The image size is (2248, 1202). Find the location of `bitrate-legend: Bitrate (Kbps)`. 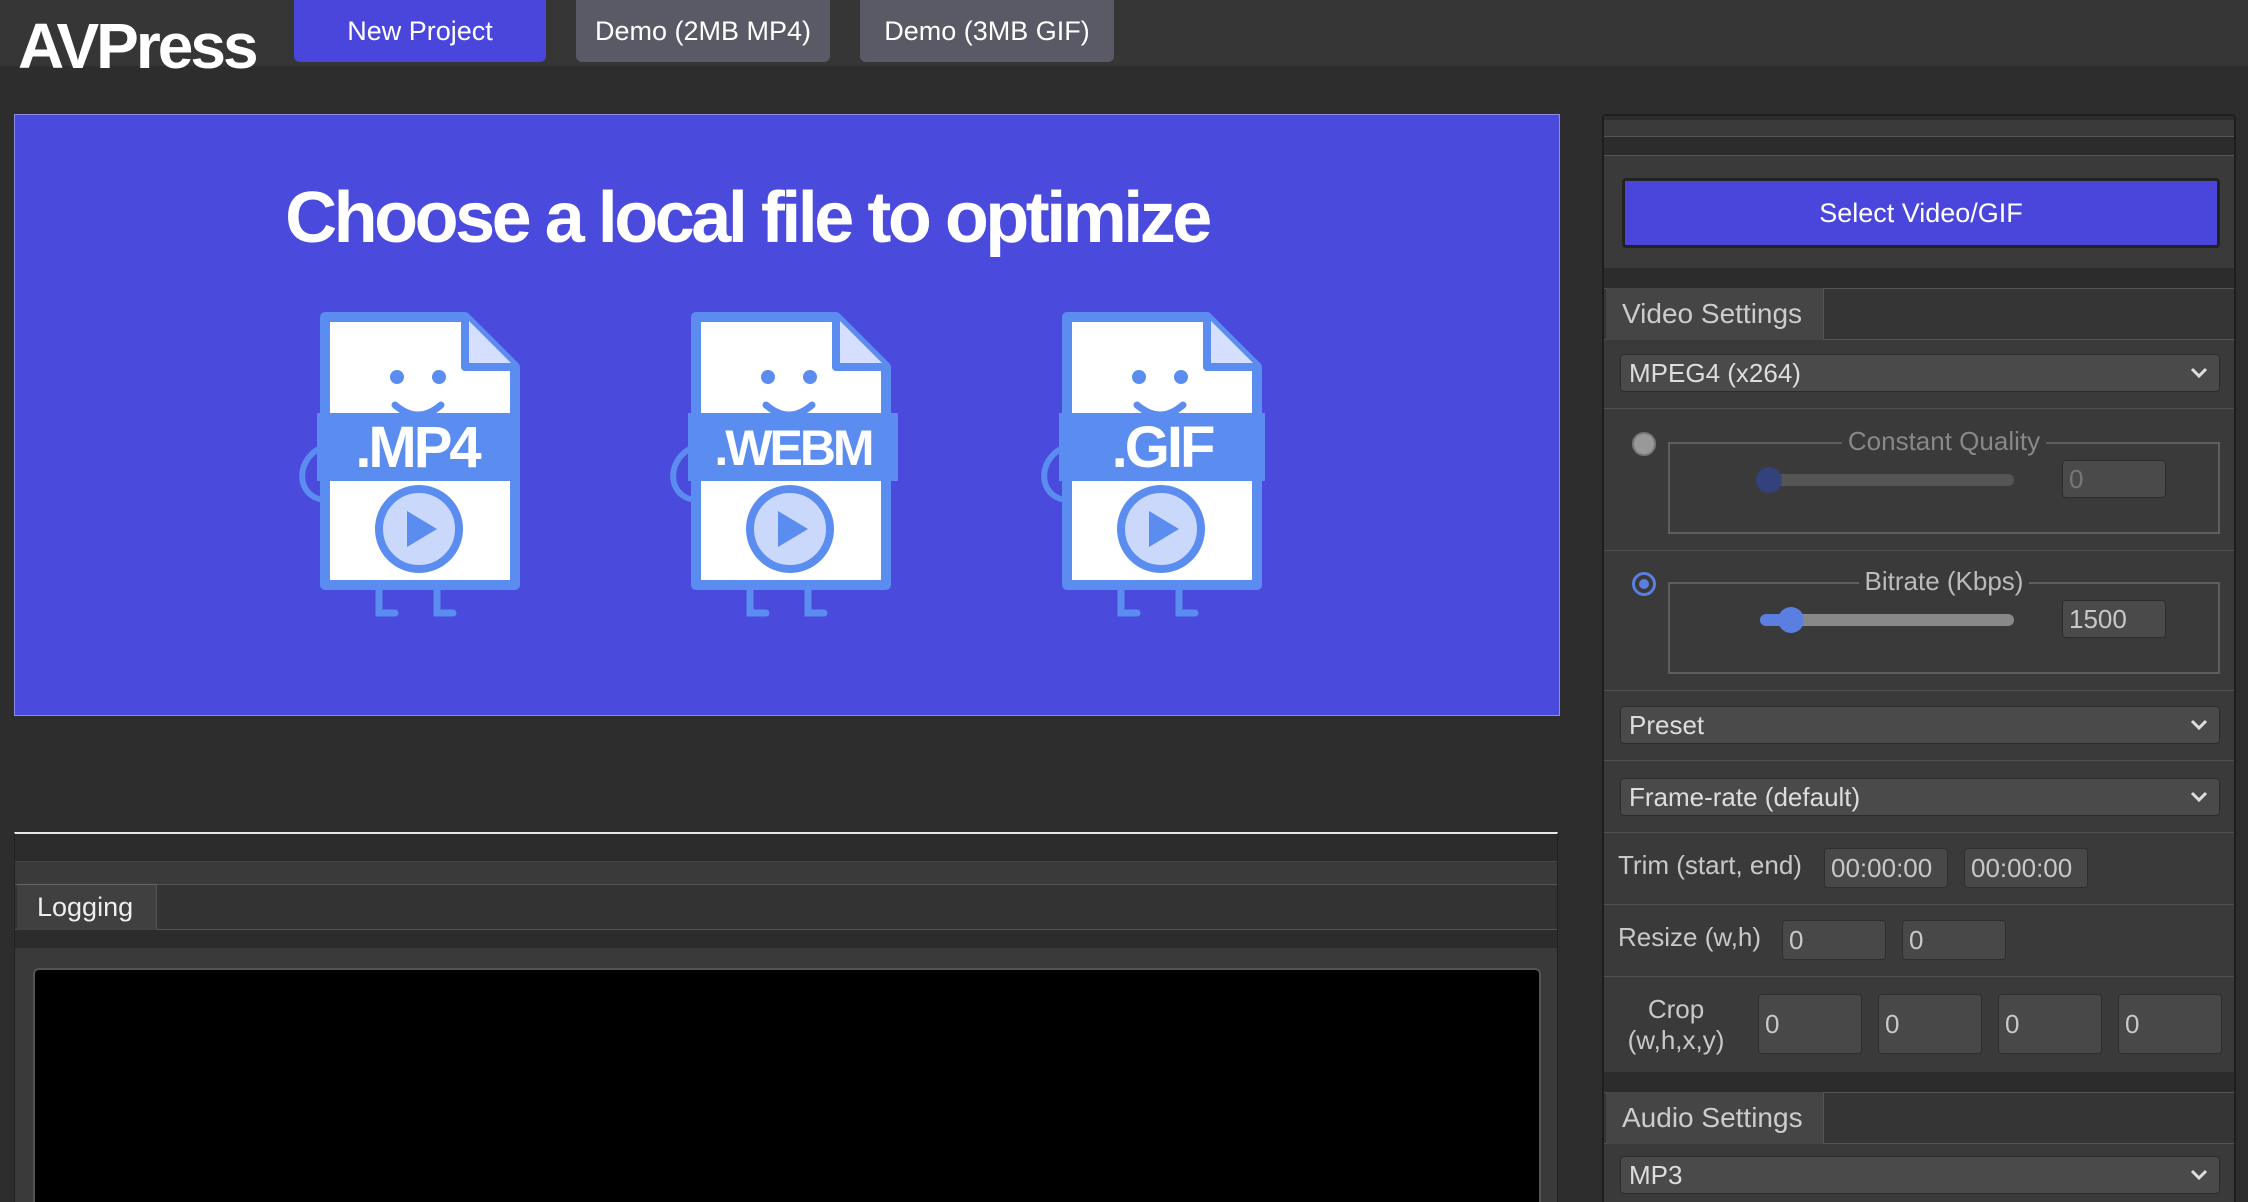

bitrate-legend: Bitrate (Kbps) is located at coordinates (1944, 581).